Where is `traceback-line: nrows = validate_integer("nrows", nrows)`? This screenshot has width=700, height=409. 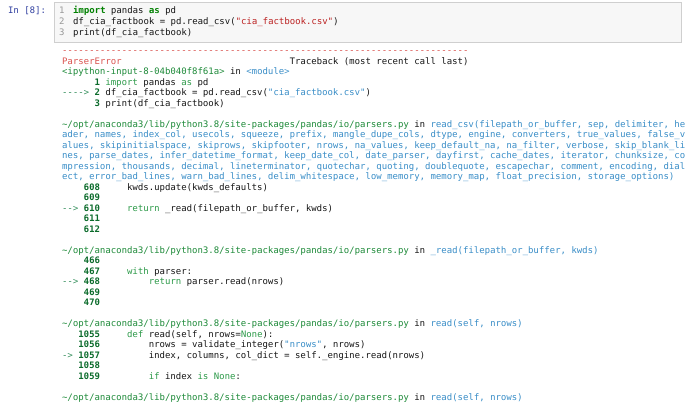 traceback-line: nrows = validate_integer("nrows", nrows) is located at coordinates (257, 345).